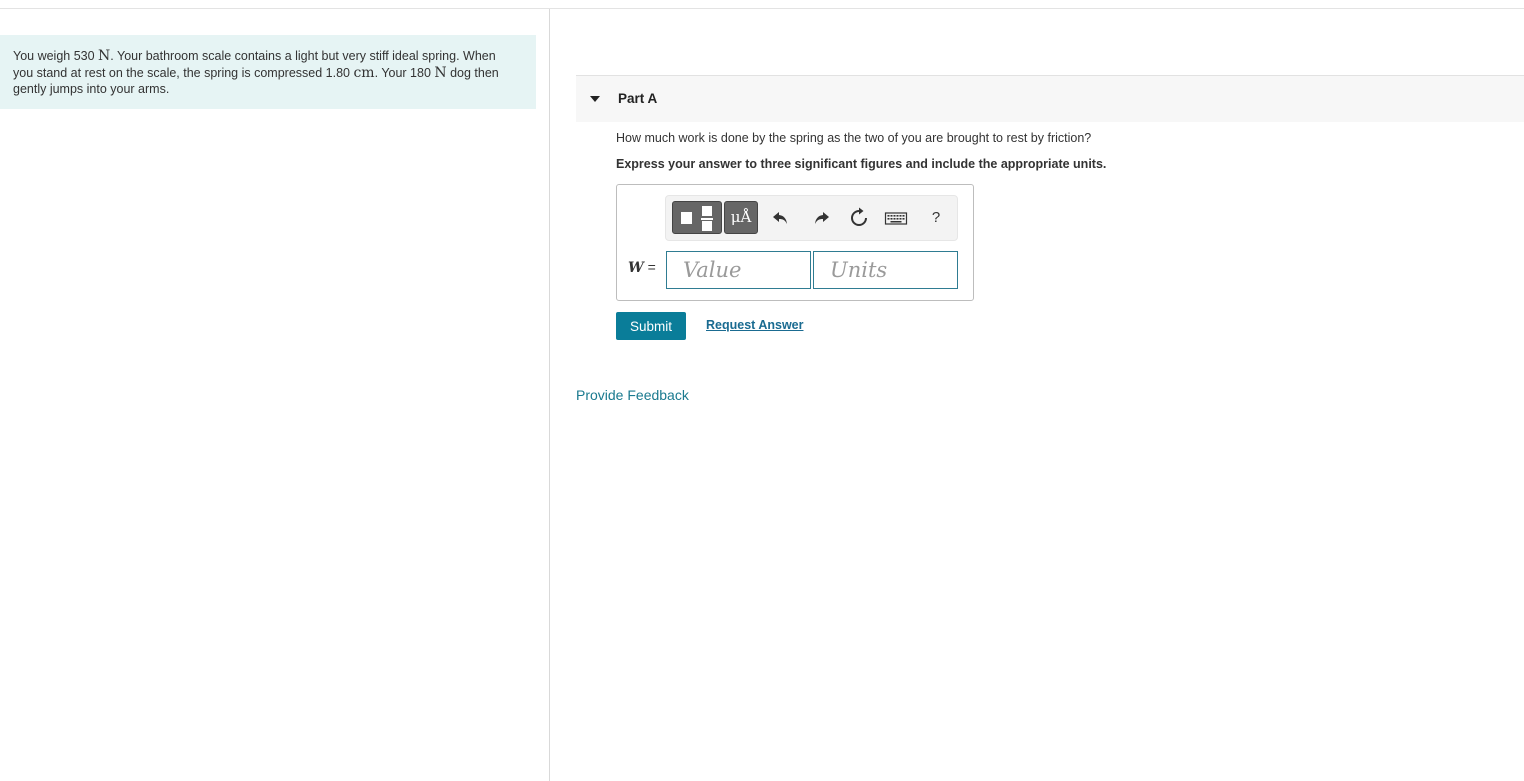 The image size is (1524, 781). Describe the element at coordinates (936, 218) in the screenshot. I see `help-button: ?` at that location.